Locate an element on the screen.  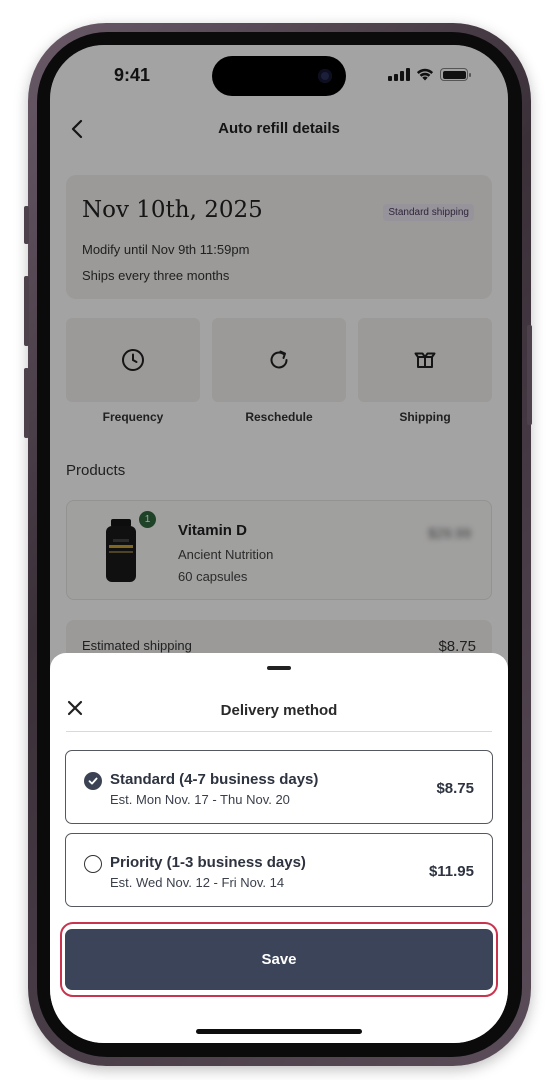
divider is located at coordinates (279, 731).